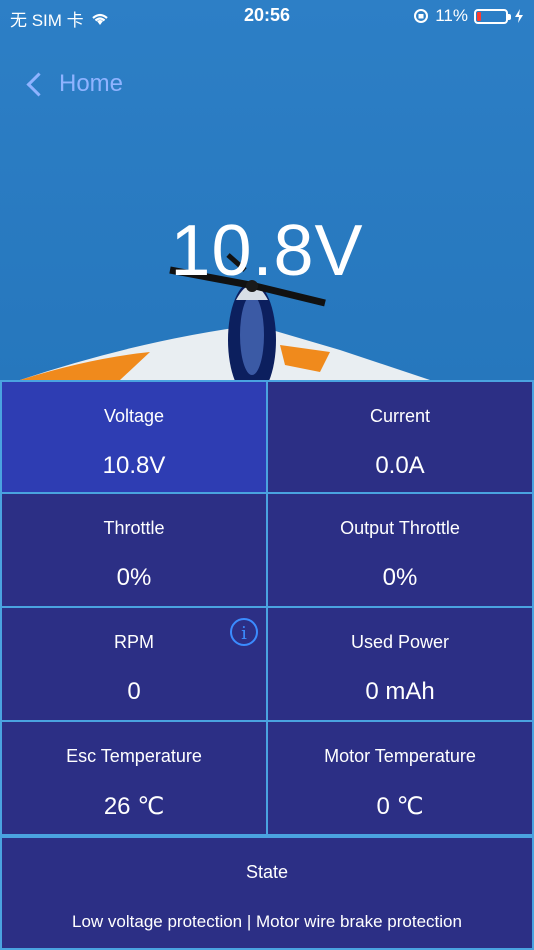 The height and width of the screenshot is (950, 534). What do you see at coordinates (134, 778) in the screenshot?
I see `esc-temperature-cell: Esc Temperature 26 ℃` at bounding box center [134, 778].